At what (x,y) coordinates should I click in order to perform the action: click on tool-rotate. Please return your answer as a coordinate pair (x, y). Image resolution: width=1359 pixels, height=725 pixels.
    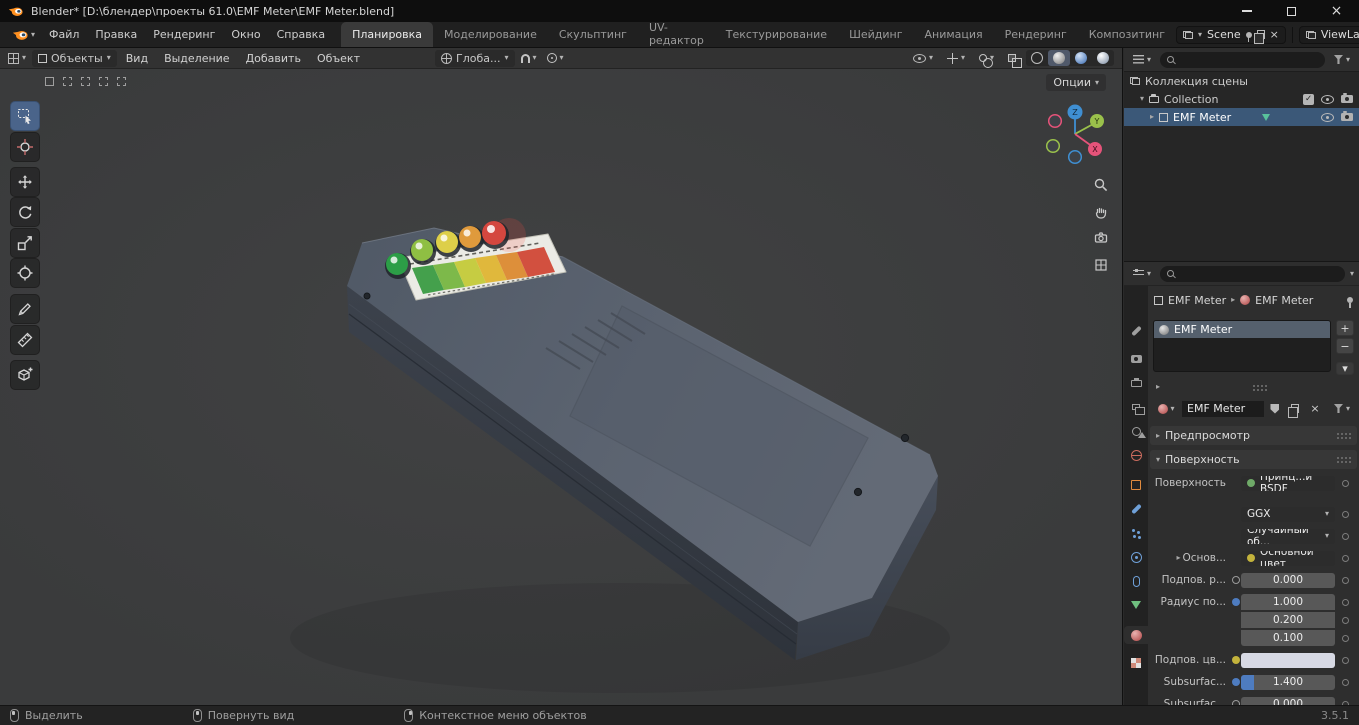
    Looking at the image, I should click on (25, 212).